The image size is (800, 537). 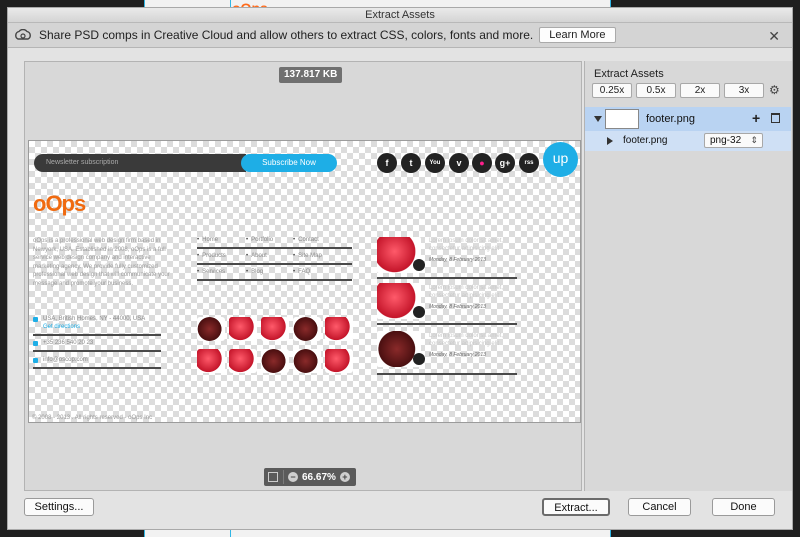 I want to click on directions-link: Get directions, so click(x=62, y=327).